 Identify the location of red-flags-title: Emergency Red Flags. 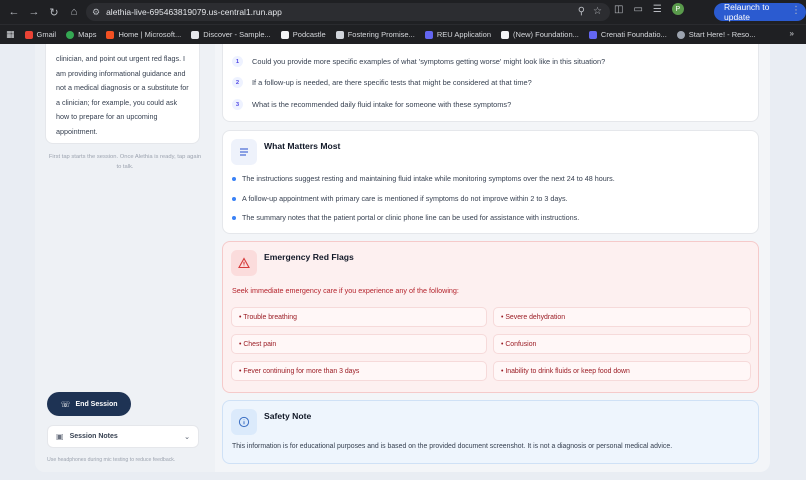
(309, 257).